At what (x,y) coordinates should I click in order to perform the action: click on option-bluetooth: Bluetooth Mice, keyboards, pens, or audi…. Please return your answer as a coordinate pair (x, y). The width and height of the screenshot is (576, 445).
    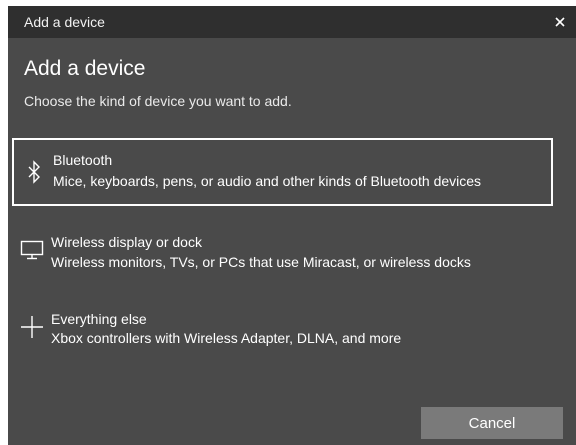
    Looking at the image, I should click on (282, 172).